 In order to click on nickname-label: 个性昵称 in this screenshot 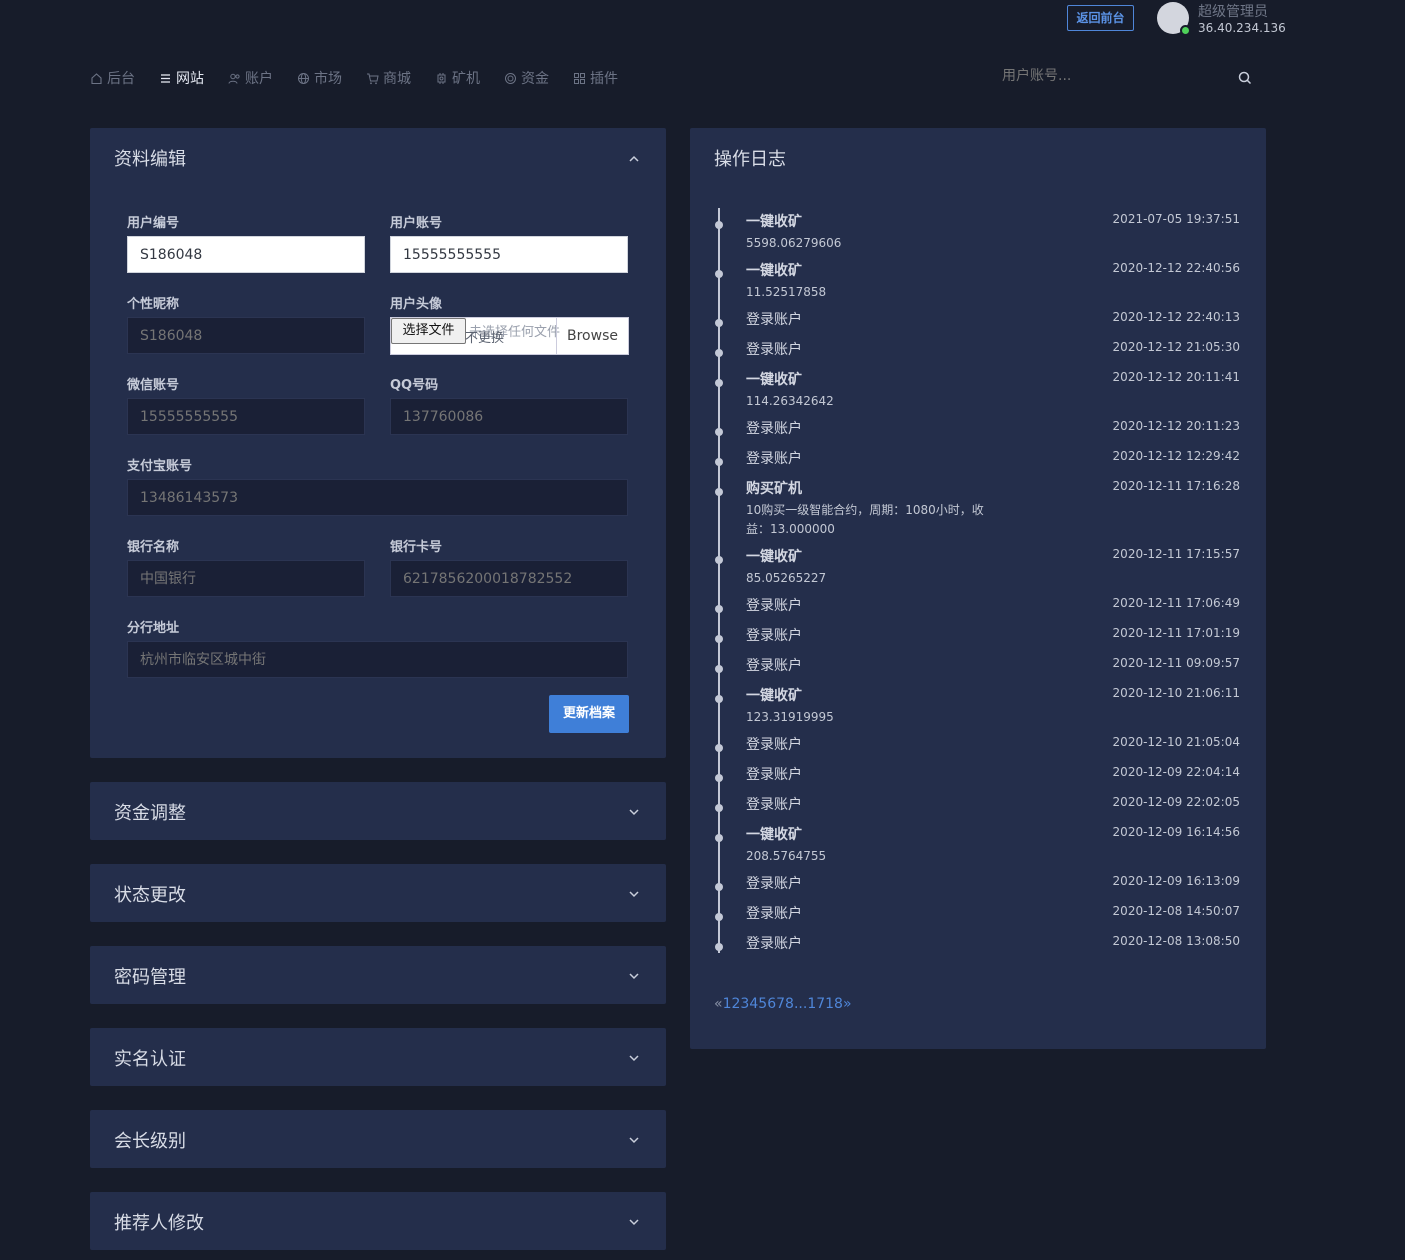, I will do `click(153, 304)`.